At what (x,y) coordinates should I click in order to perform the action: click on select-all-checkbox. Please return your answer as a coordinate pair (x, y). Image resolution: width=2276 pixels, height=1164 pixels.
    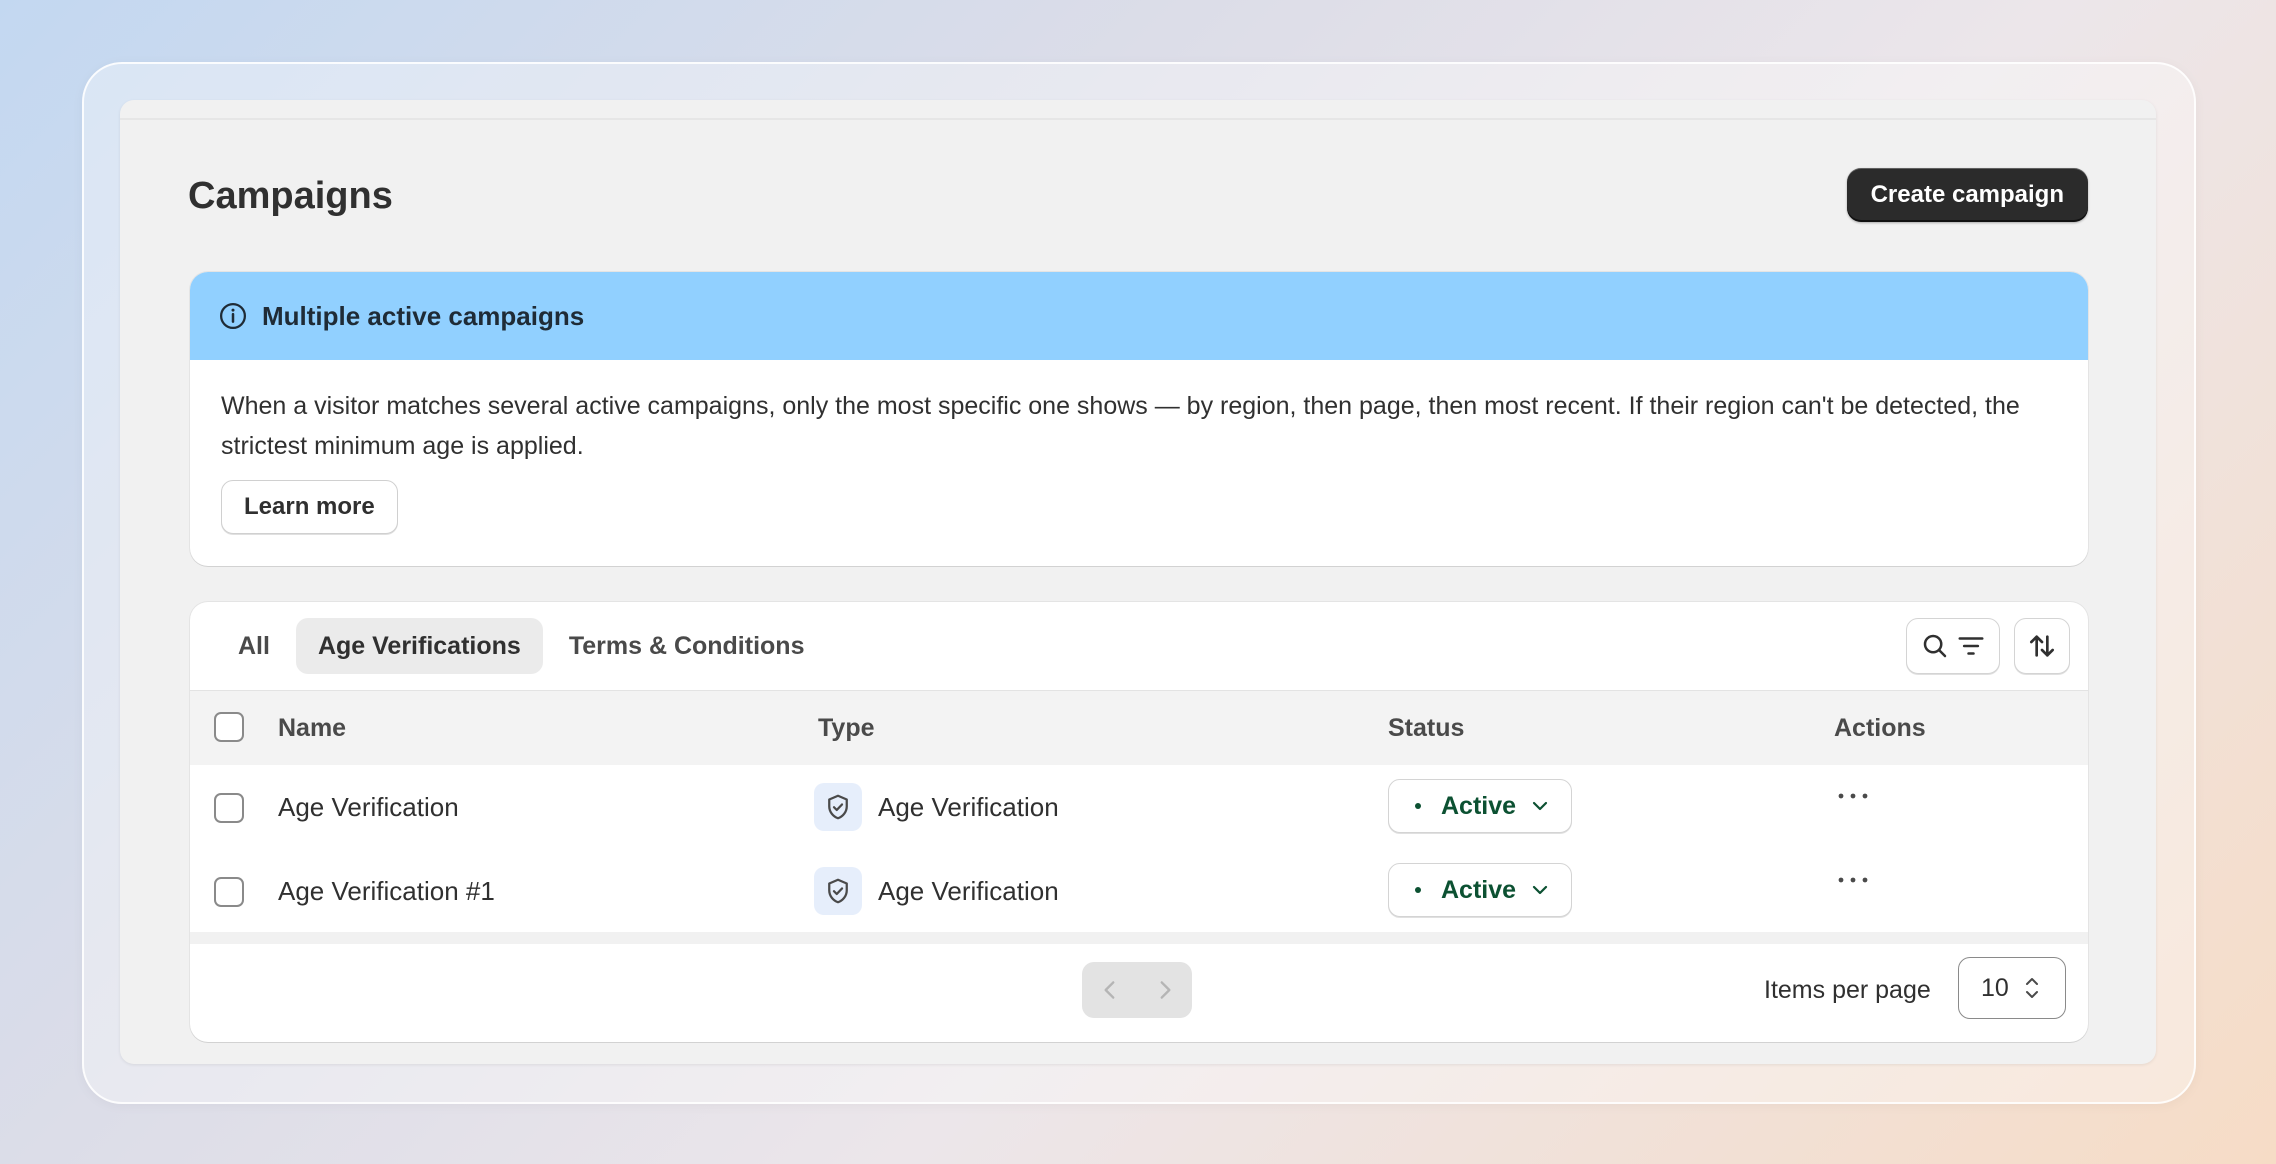
    Looking at the image, I should click on (229, 727).